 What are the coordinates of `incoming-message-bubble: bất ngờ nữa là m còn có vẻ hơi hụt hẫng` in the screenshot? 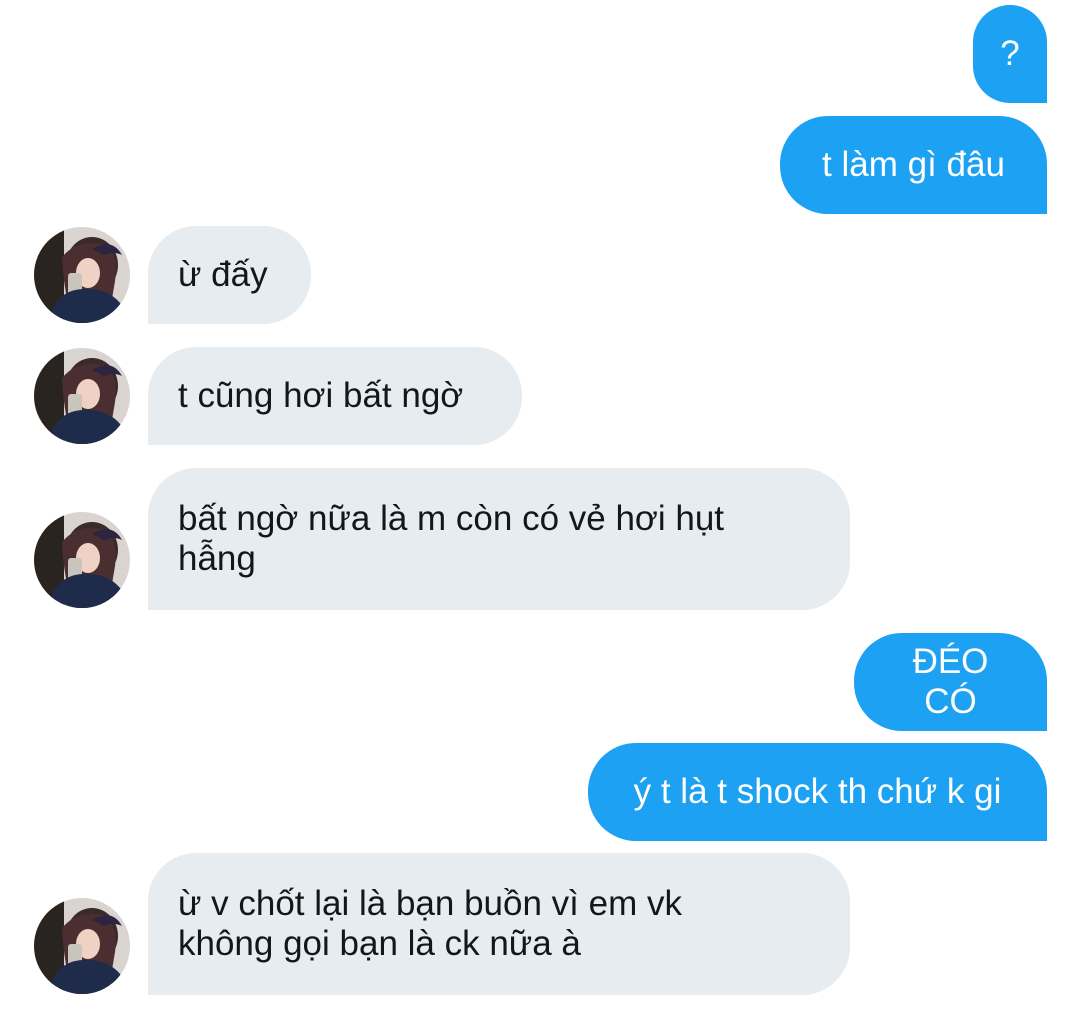 It's located at (499, 539).